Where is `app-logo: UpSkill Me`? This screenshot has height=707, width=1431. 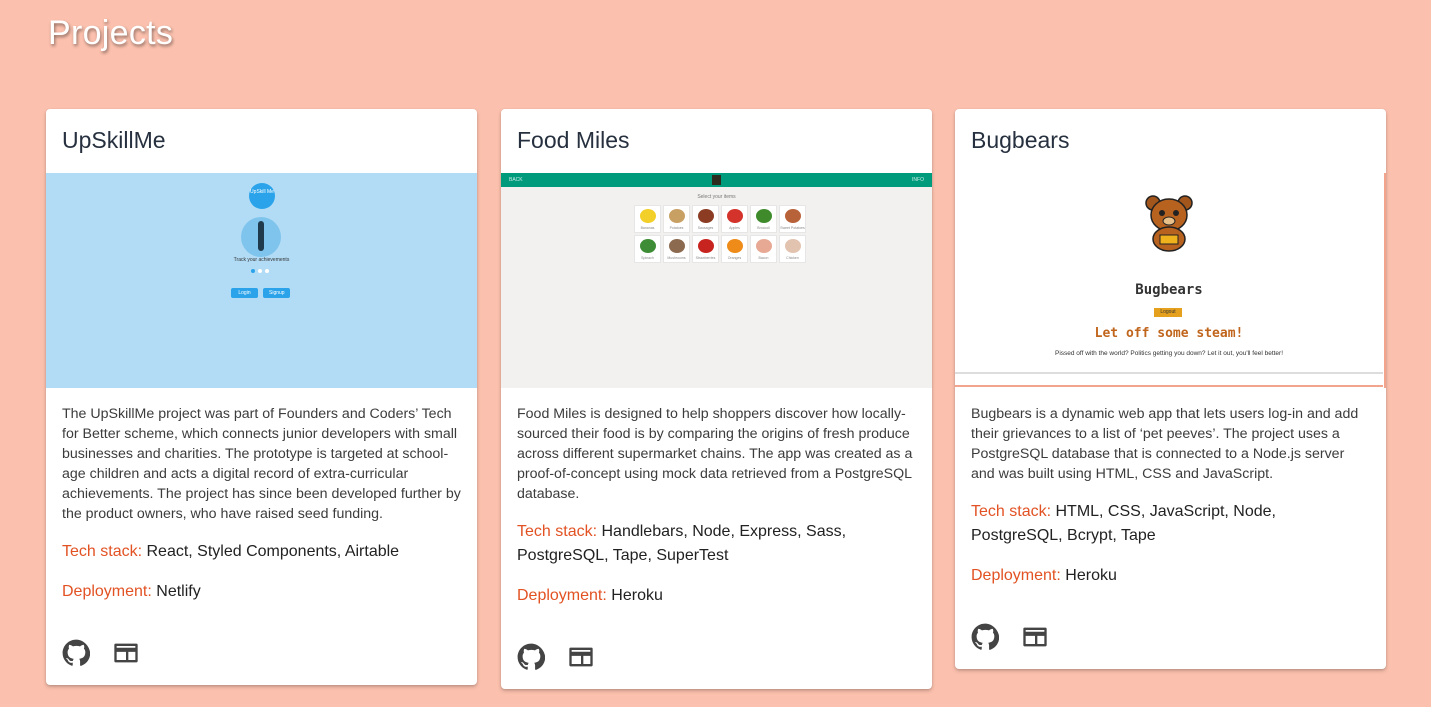 app-logo: UpSkill Me is located at coordinates (262, 196).